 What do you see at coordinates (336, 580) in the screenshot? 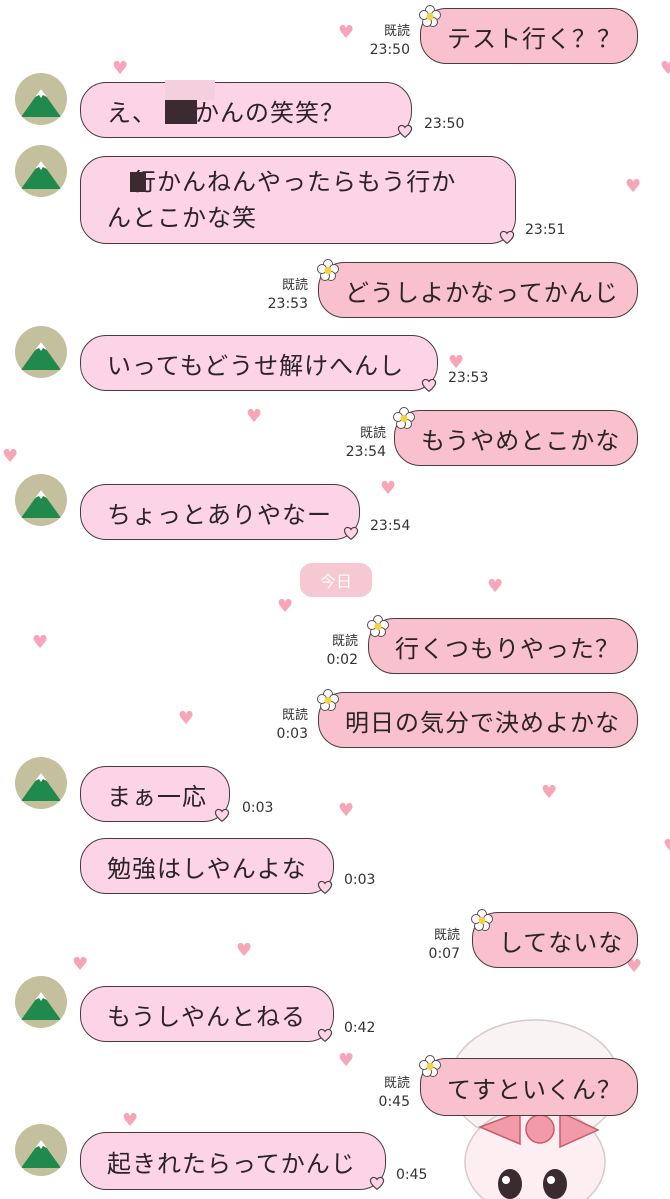
I see `date-divider: 今日` at bounding box center [336, 580].